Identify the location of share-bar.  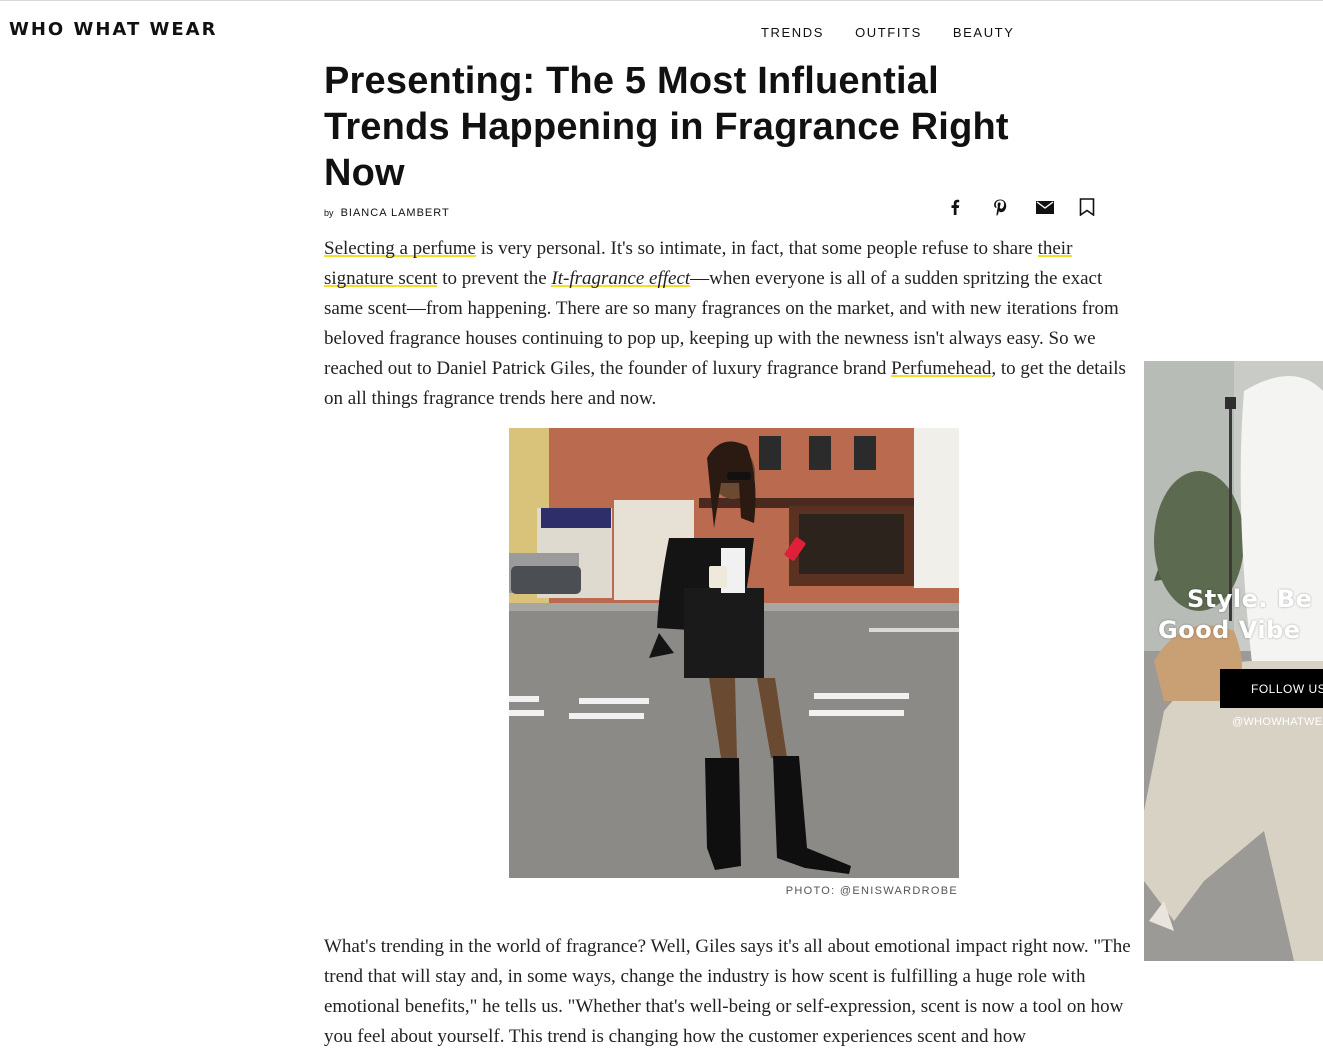
(1036, 207).